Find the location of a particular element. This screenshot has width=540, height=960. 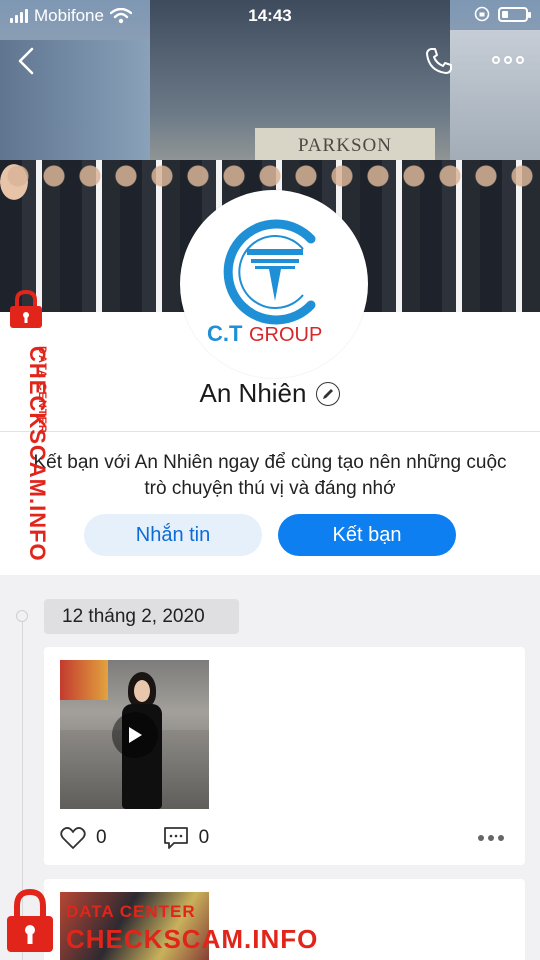

status-right is located at coordinates (502, 14).